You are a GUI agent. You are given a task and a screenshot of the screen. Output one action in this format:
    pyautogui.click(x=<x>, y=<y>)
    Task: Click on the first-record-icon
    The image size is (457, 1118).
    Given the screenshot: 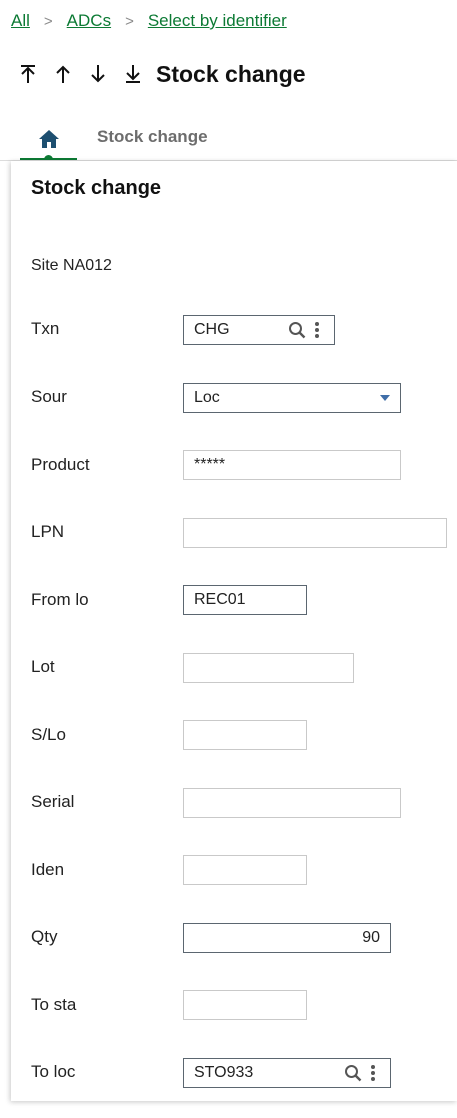 What is the action you would take?
    pyautogui.click(x=27, y=74)
    